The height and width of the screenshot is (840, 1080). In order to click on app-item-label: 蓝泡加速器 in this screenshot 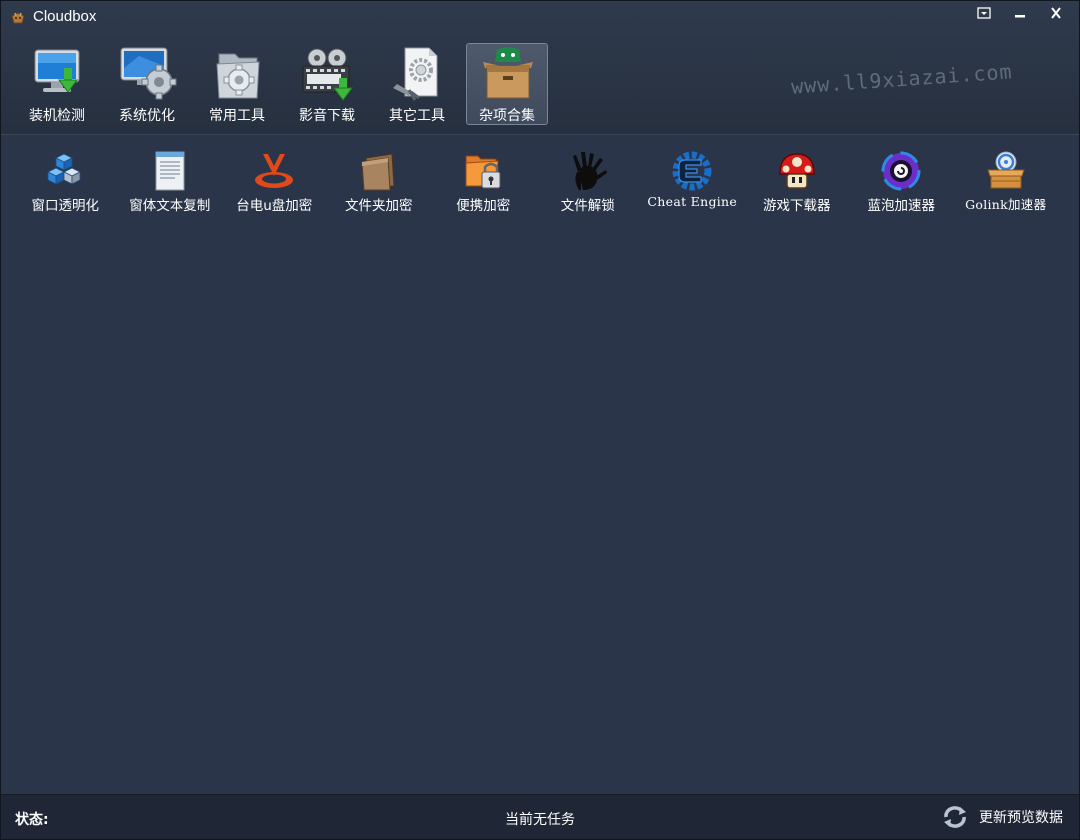, I will do `click(901, 206)`.